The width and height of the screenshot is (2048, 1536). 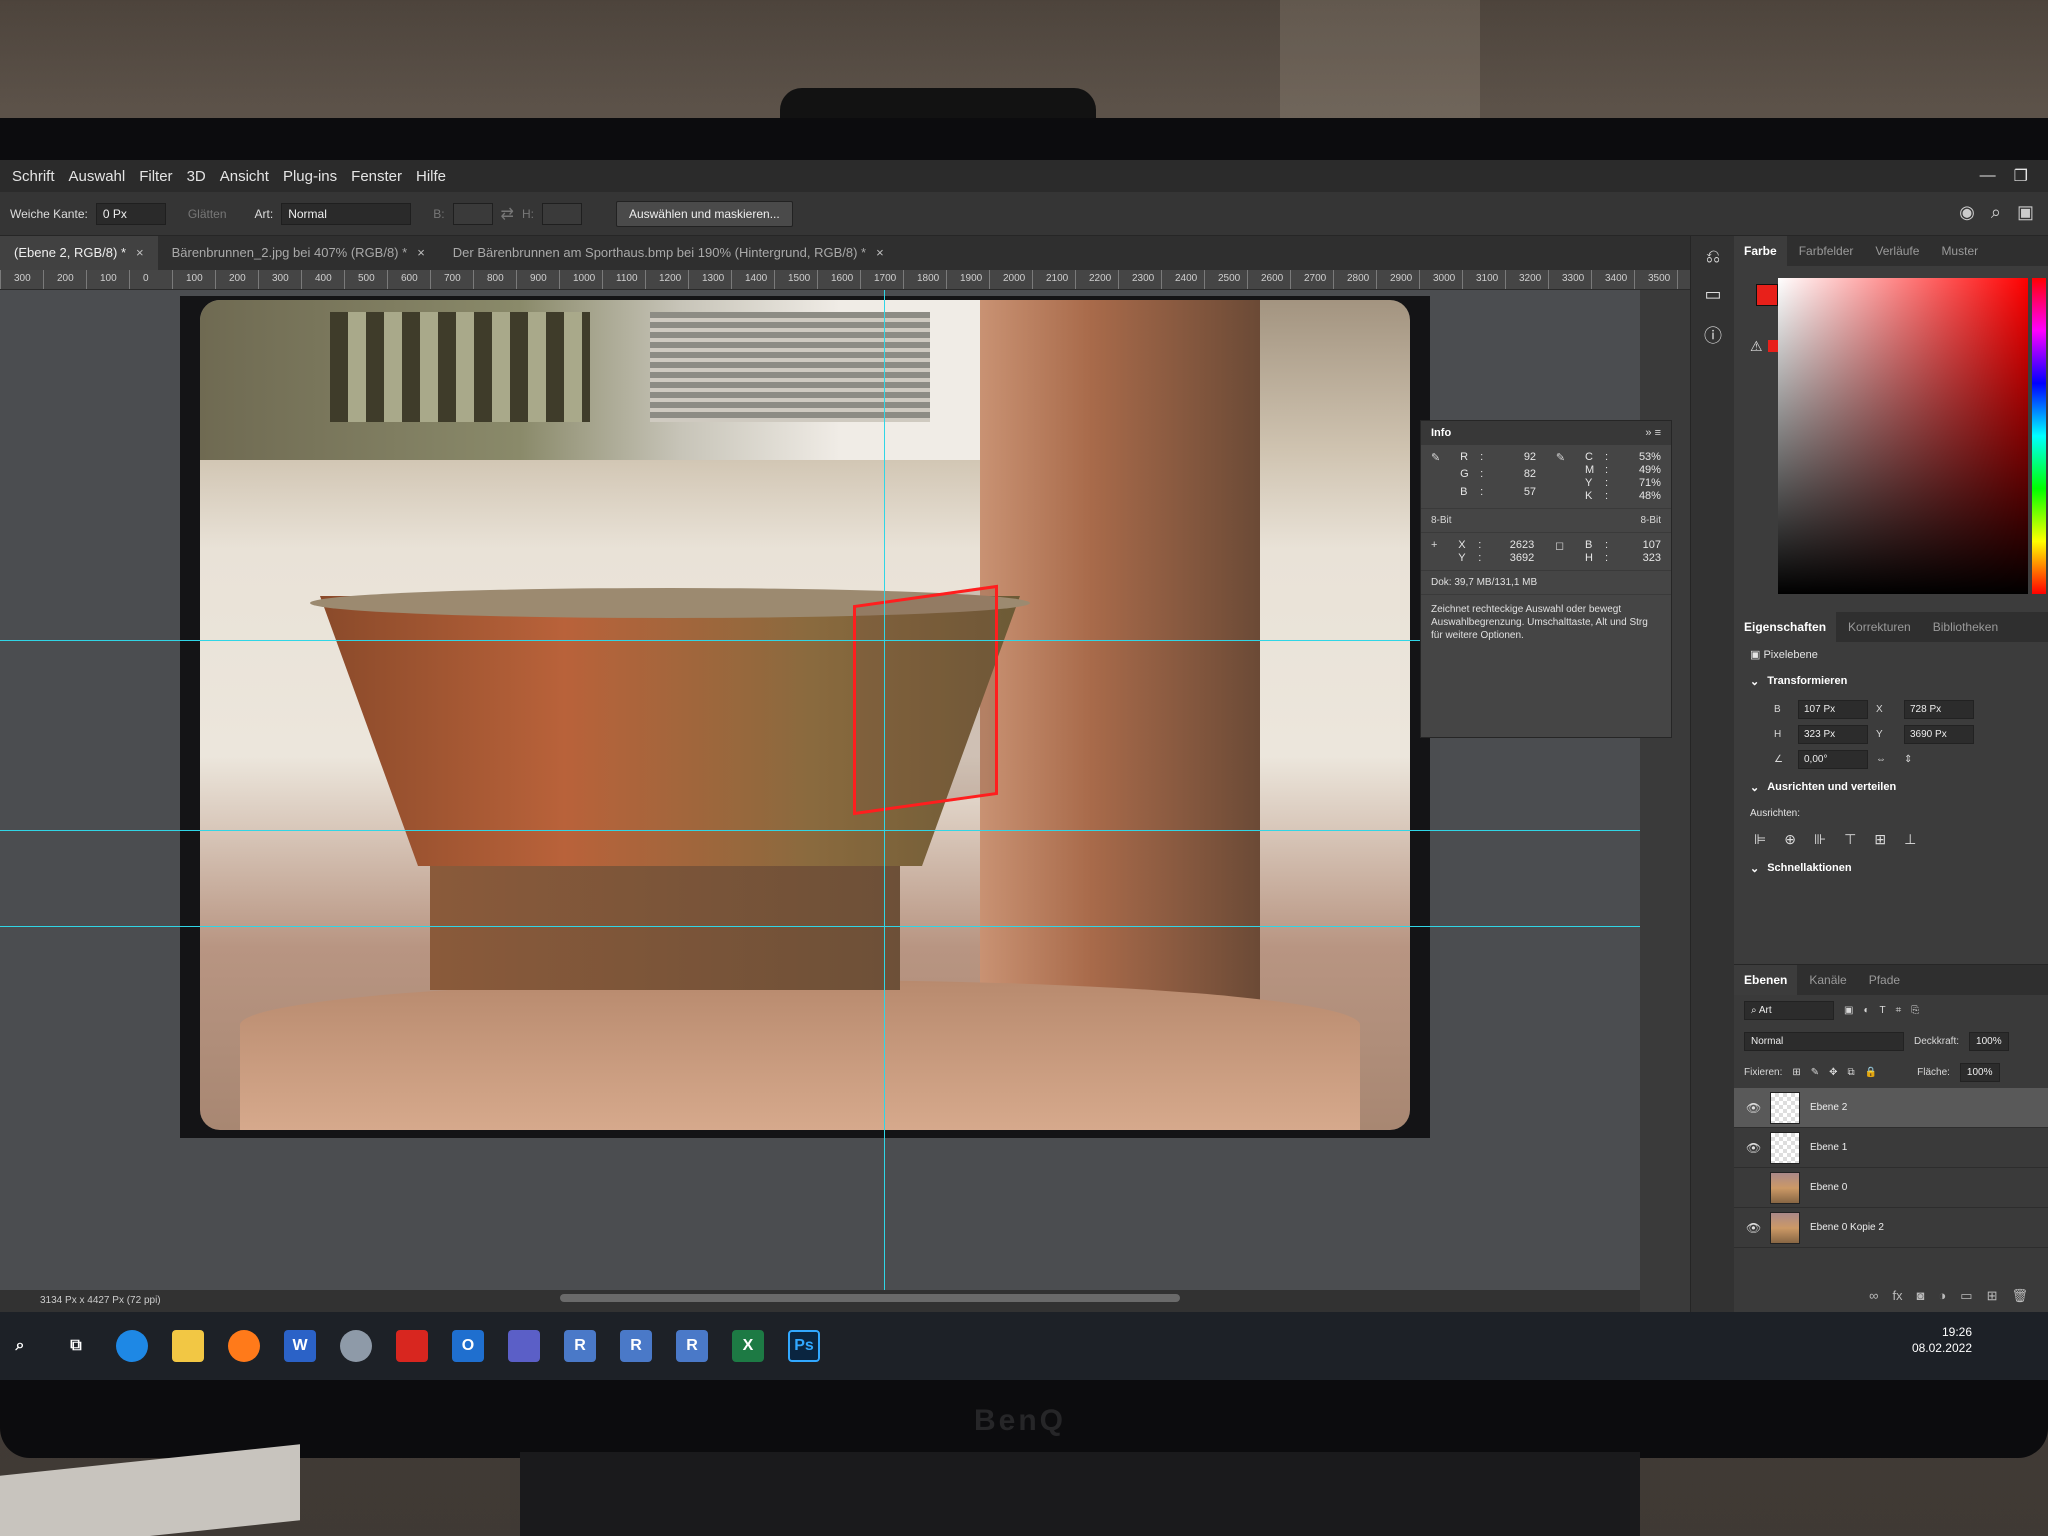 What do you see at coordinates (130, 213) in the screenshot?
I see `feather-input: 0 Px` at bounding box center [130, 213].